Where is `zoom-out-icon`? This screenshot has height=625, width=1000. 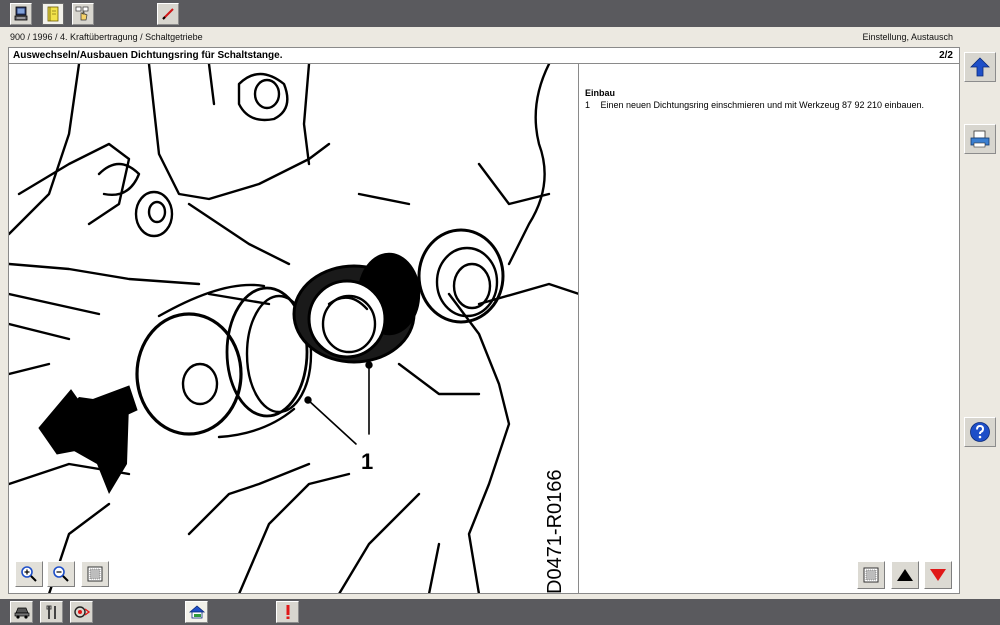
zoom-out-icon is located at coordinates (61, 574).